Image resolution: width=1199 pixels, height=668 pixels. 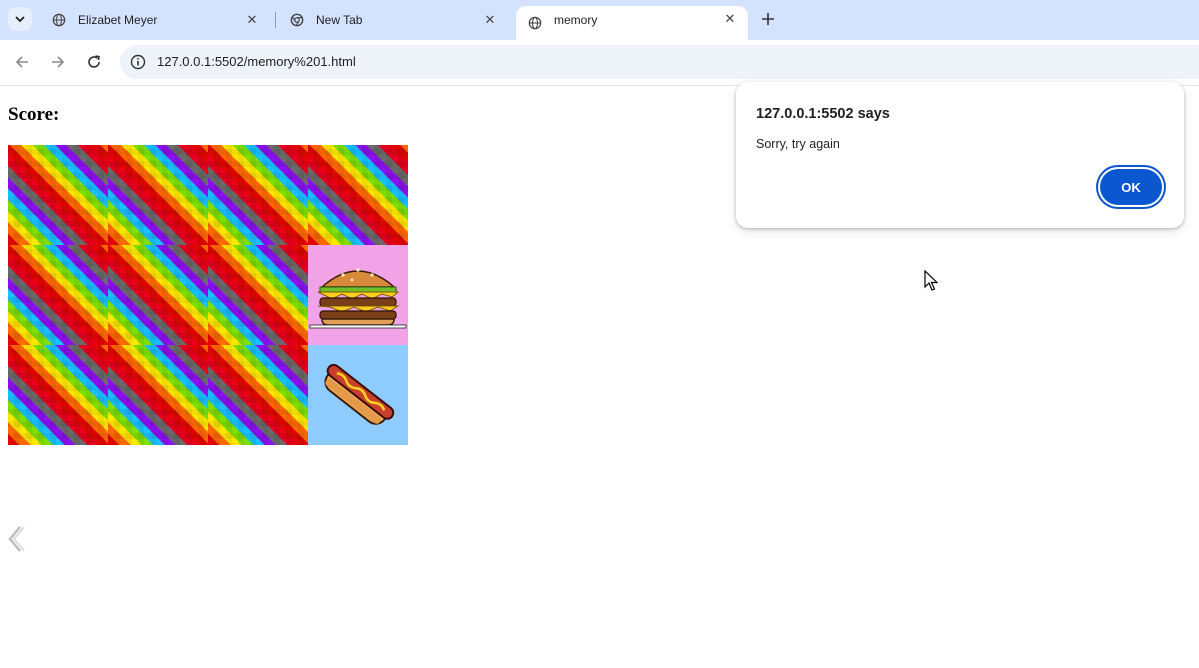 What do you see at coordinates (931, 280) in the screenshot?
I see `mouse-cursor-icon` at bounding box center [931, 280].